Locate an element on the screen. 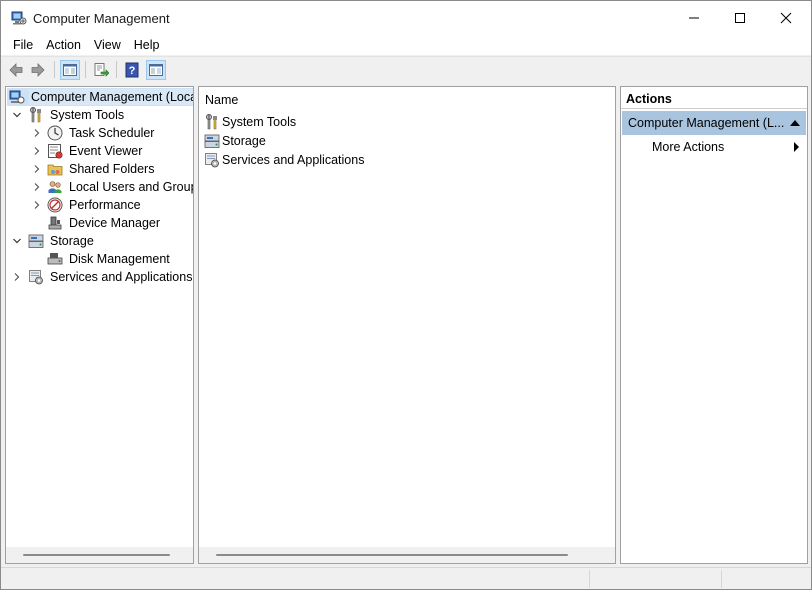 This screenshot has width=812, height=590. menu-action: Action is located at coordinates (63, 45).